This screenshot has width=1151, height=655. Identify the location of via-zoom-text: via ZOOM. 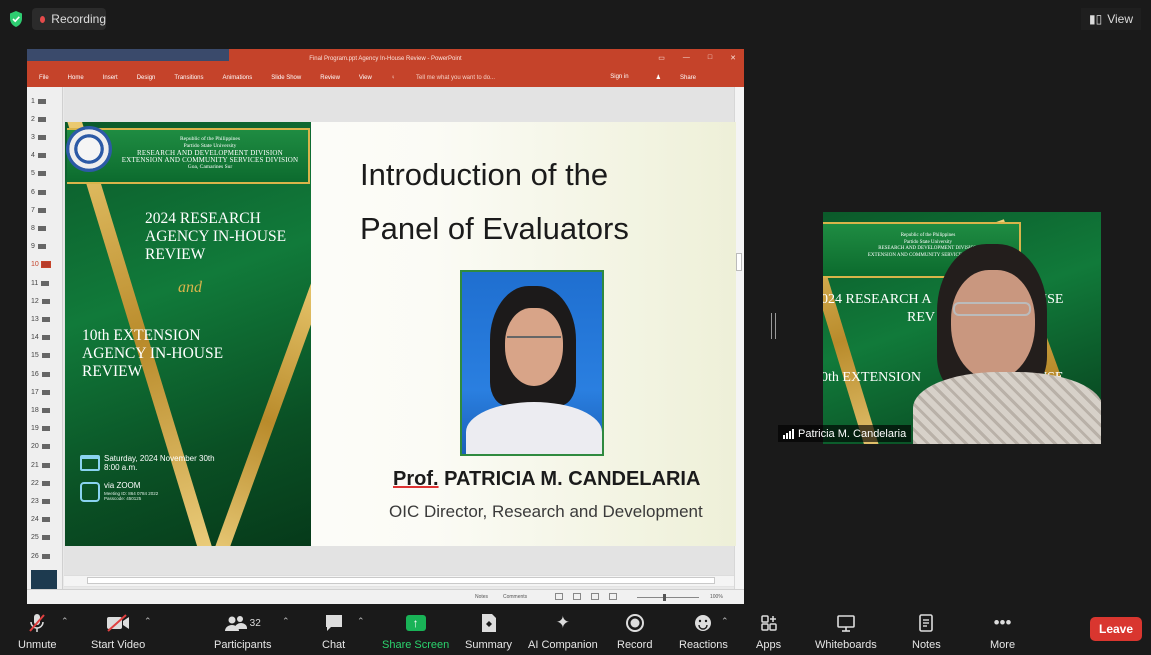
(122, 485).